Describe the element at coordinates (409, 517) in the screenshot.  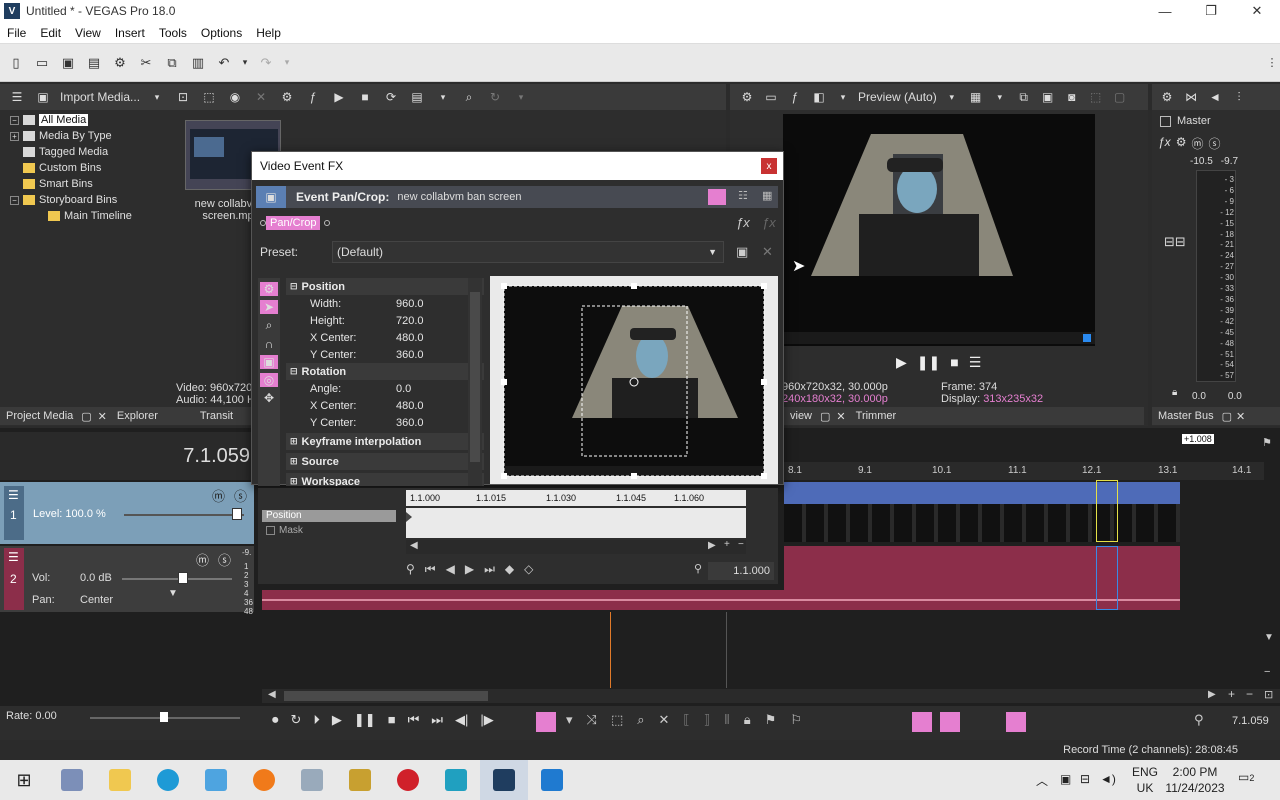
I see `keyframe-marker` at that location.